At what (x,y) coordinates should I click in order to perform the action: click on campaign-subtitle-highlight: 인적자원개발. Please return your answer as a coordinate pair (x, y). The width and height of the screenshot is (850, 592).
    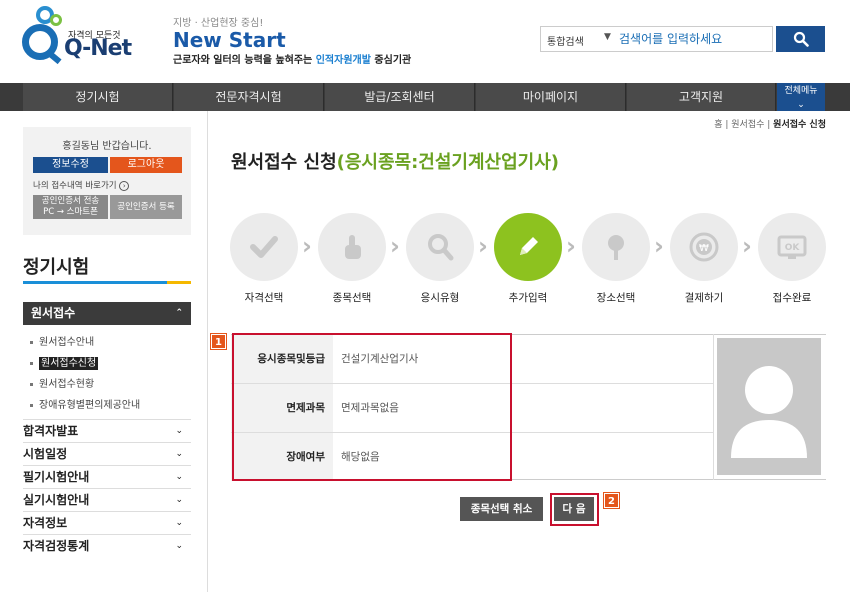
    Looking at the image, I should click on (343, 60).